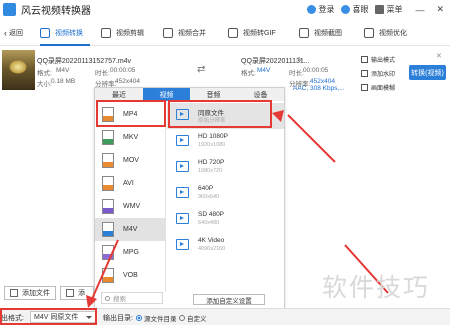 The image size is (450, 325). What do you see at coordinates (259, 33) in the screenshot?
I see `tab-label: 视频转GIF` at bounding box center [259, 33].